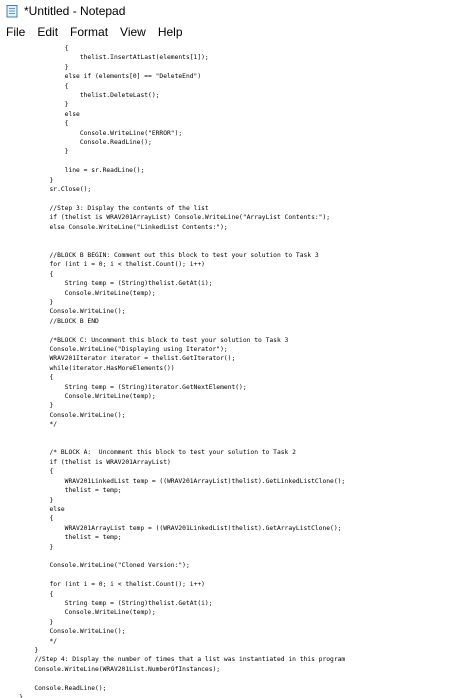 This screenshot has width=453, height=698. Describe the element at coordinates (89, 368) in the screenshot. I see `code-line: while(iterator.HasMoreElements())` at that location.